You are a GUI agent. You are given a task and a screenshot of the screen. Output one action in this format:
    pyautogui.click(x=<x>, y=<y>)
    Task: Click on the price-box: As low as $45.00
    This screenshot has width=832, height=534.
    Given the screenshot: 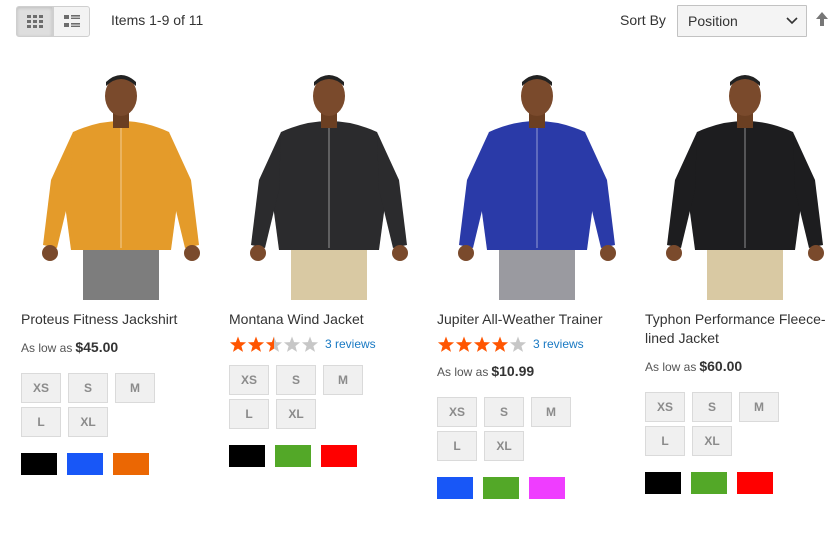 What is the action you would take?
    pyautogui.click(x=69, y=347)
    